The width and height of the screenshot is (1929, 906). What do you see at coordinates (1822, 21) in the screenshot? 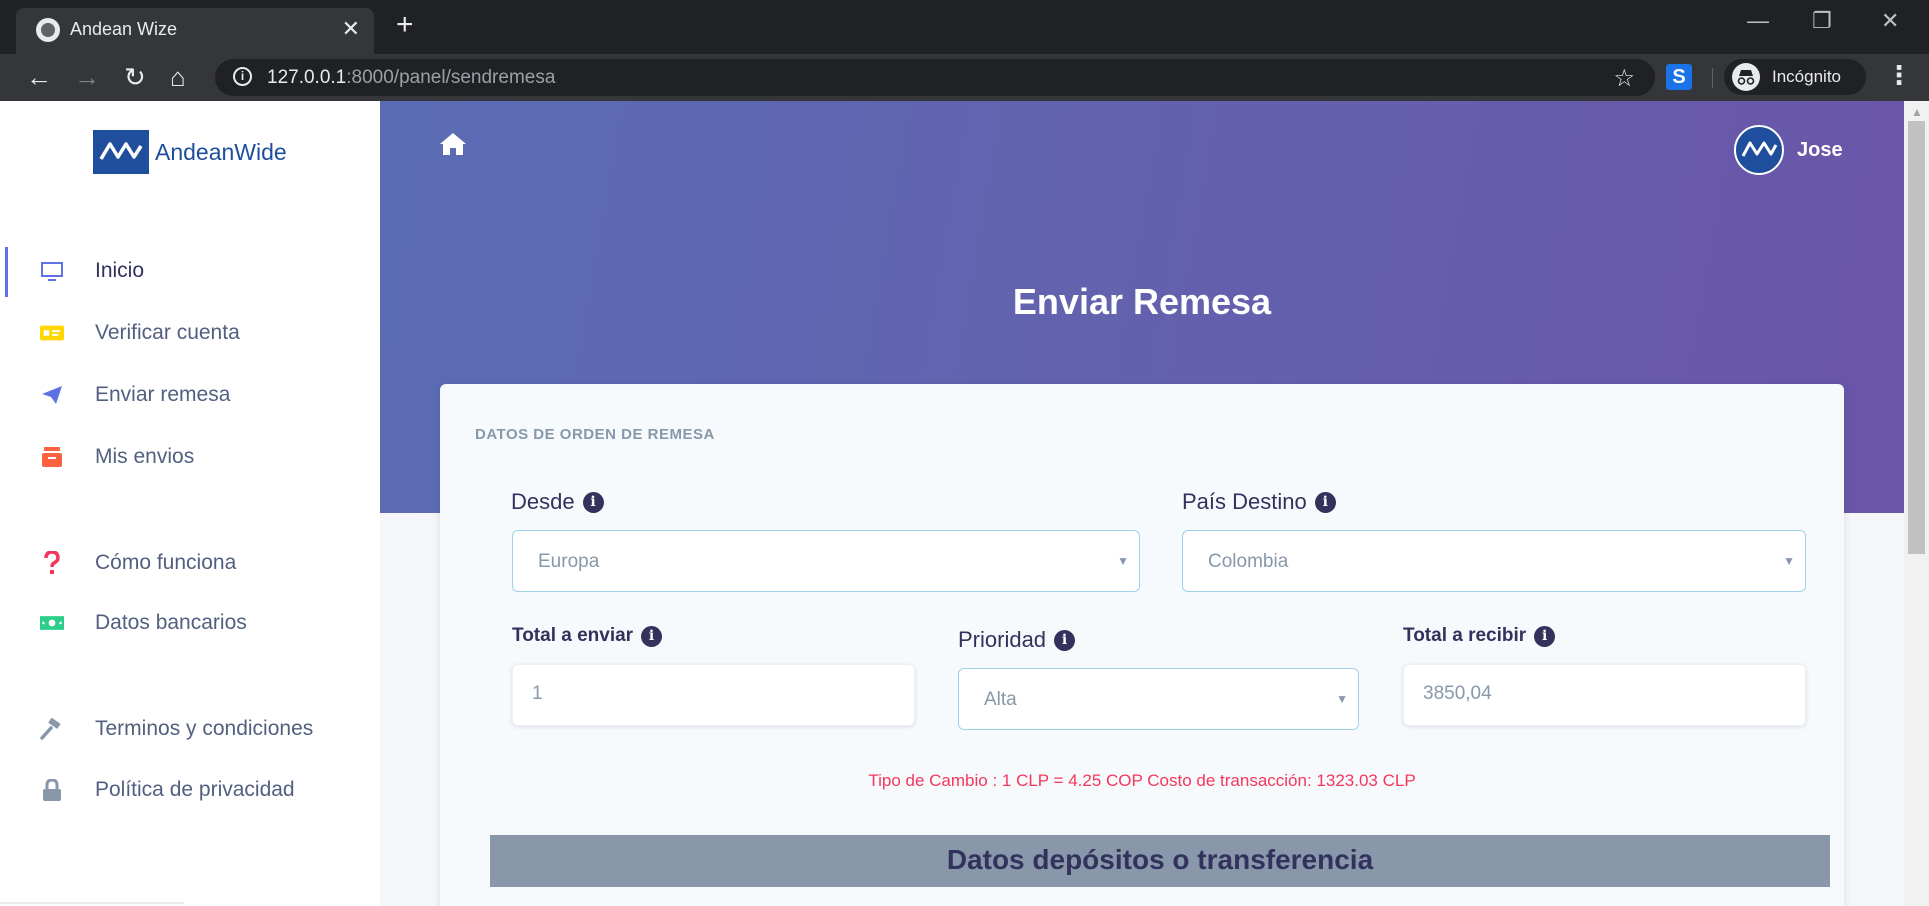
I see `restore-button: ❐` at bounding box center [1822, 21].